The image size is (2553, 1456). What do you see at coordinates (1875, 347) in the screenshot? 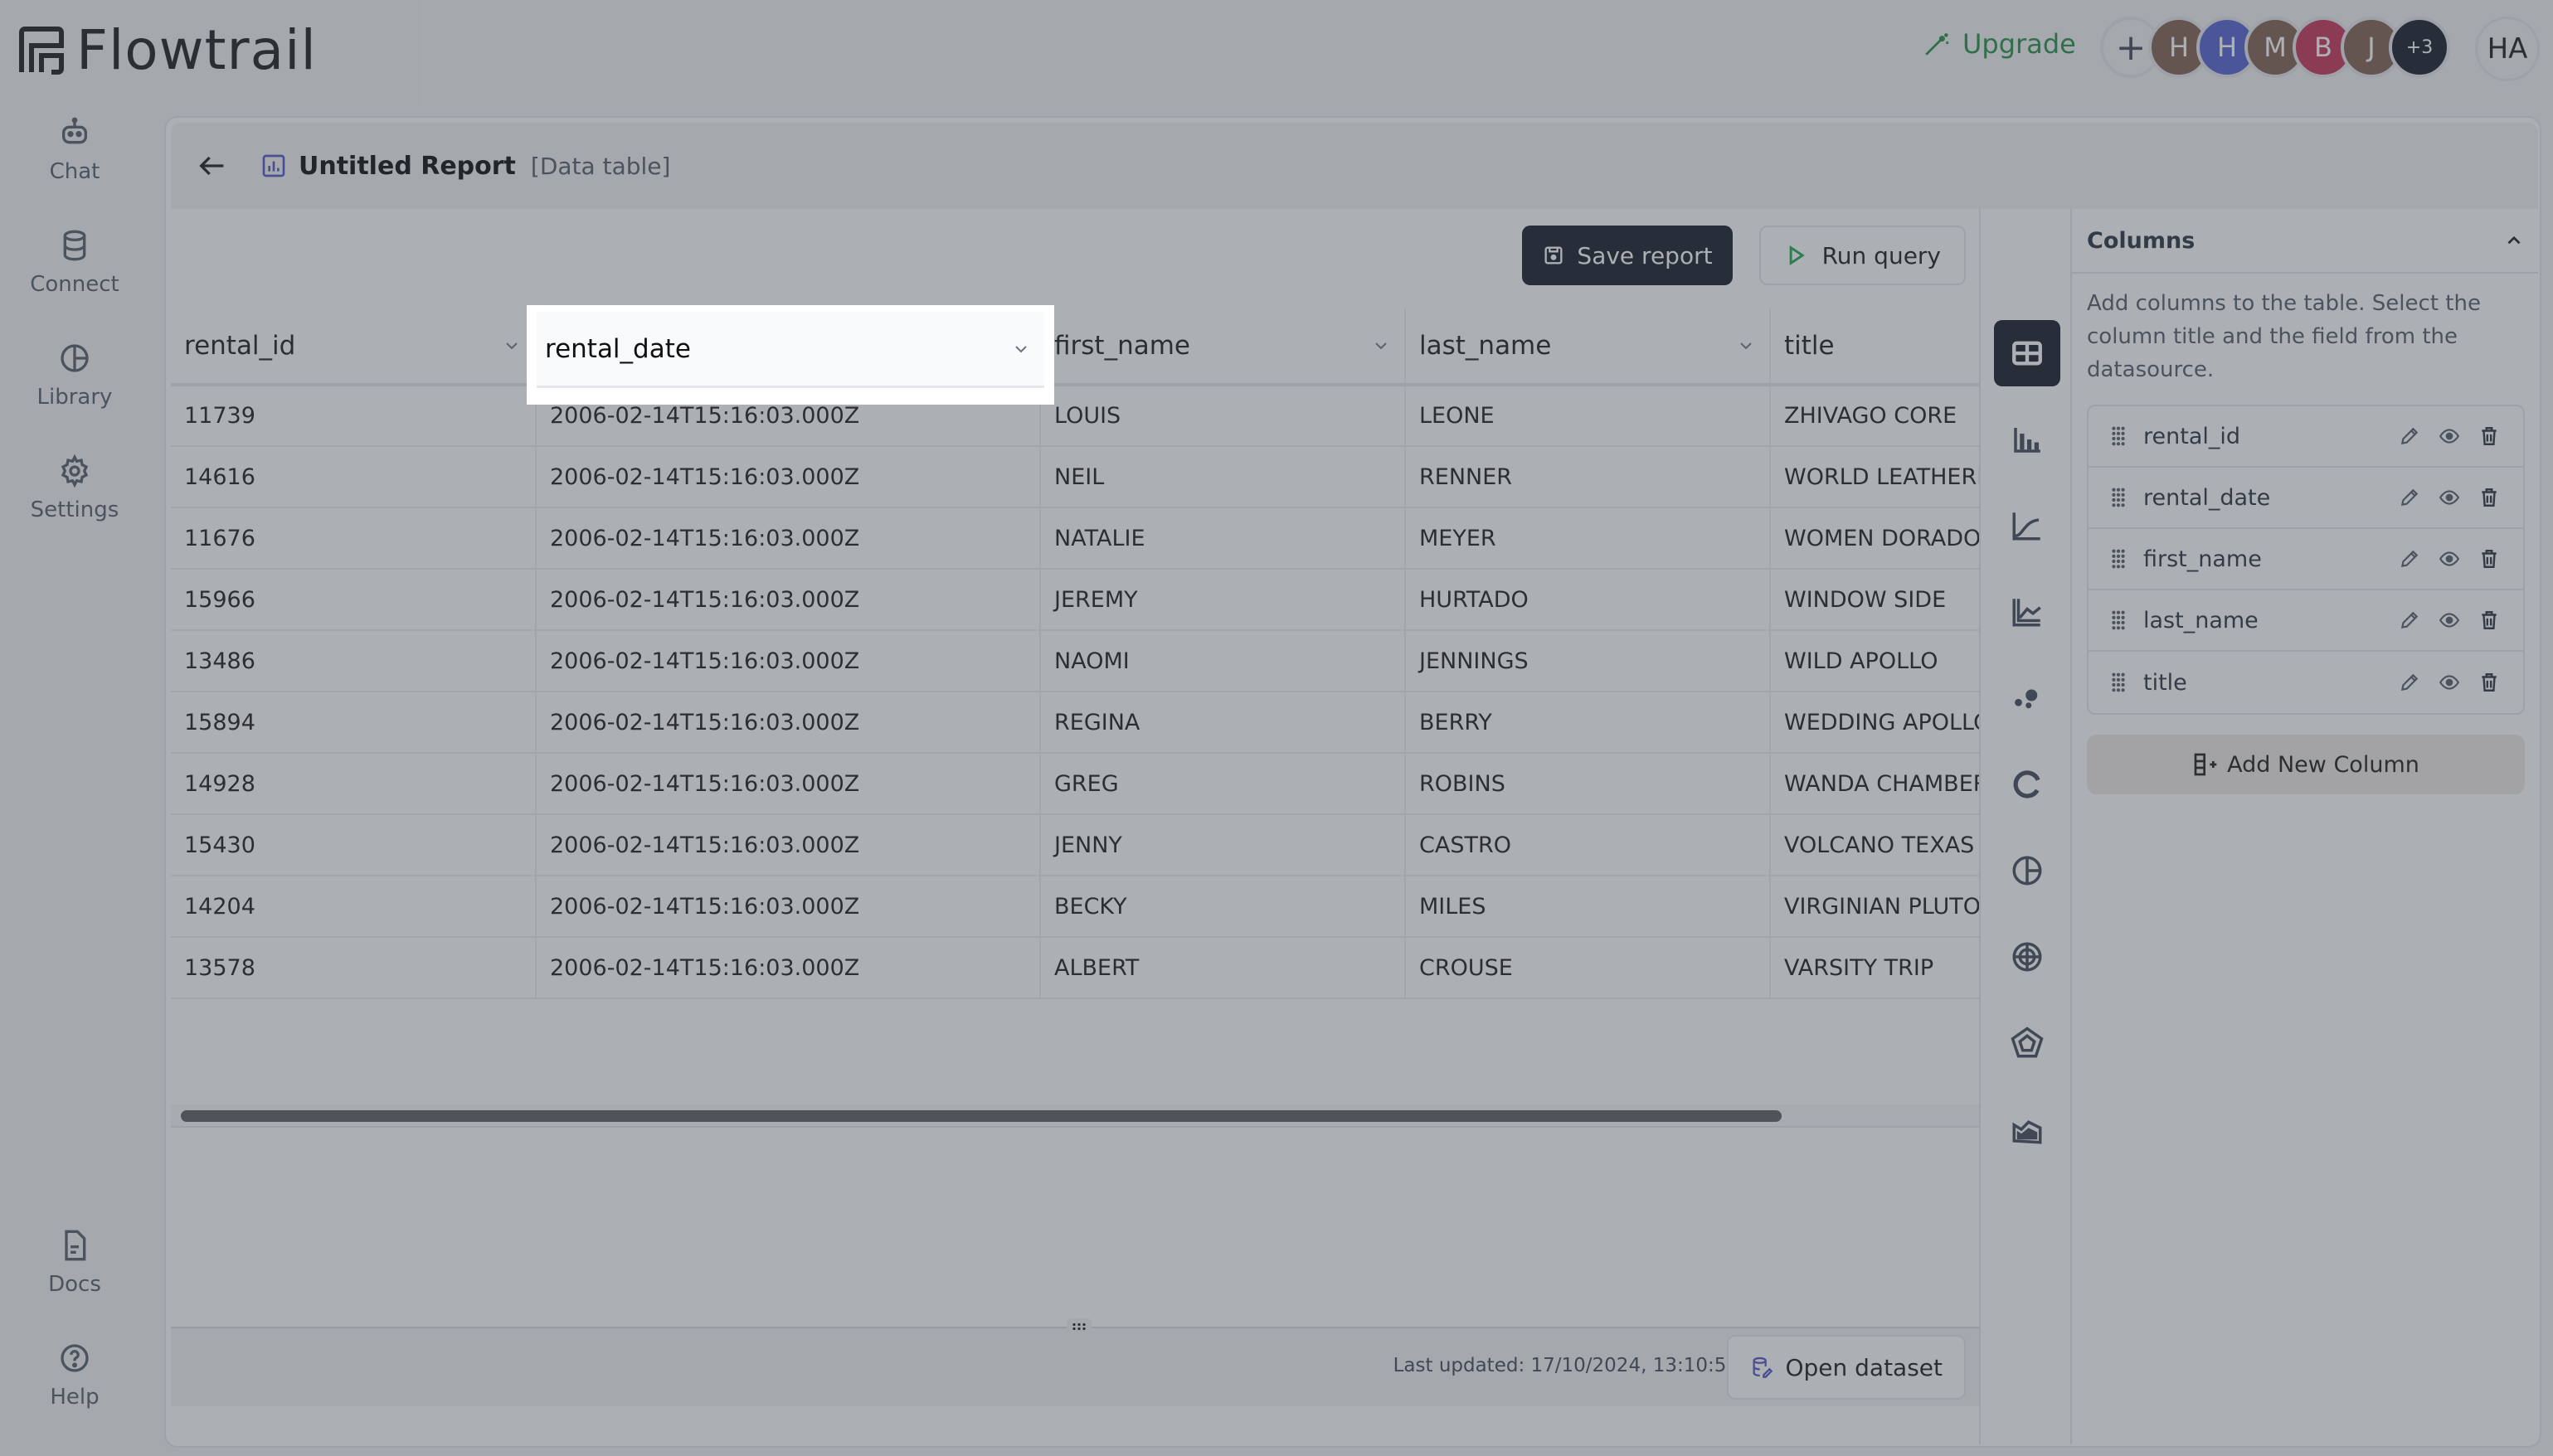
I see `column-header: title` at bounding box center [1875, 347].